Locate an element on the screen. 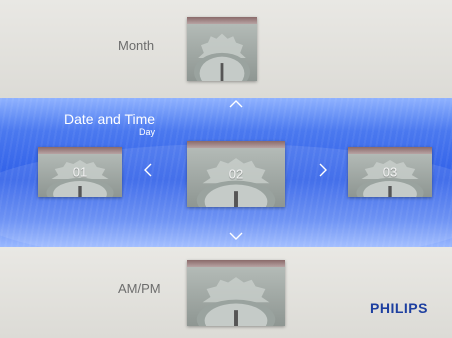 The image size is (452, 338). chevron-up-icon is located at coordinates (236, 104).